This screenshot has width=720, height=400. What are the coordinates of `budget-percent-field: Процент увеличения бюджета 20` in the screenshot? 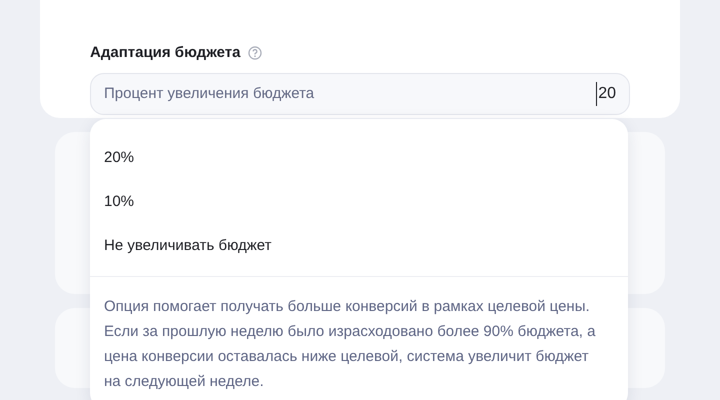 It's located at (360, 94).